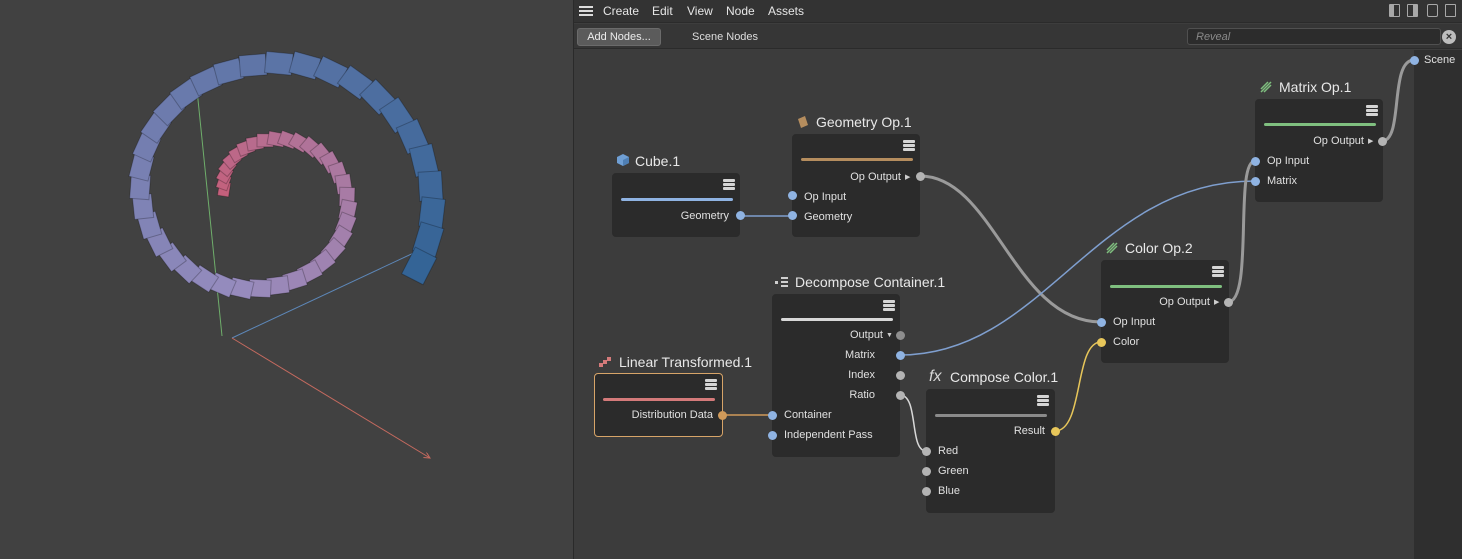  I want to click on color-op-icon, so click(1112, 248).